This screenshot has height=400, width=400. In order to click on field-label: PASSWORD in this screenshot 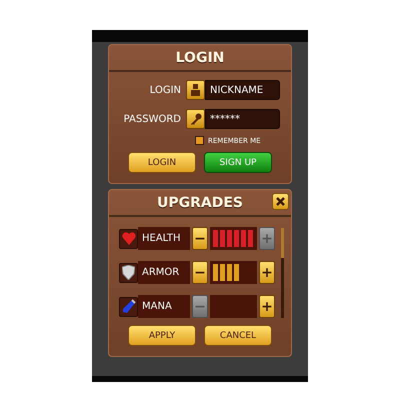, I will do `click(152, 119)`.